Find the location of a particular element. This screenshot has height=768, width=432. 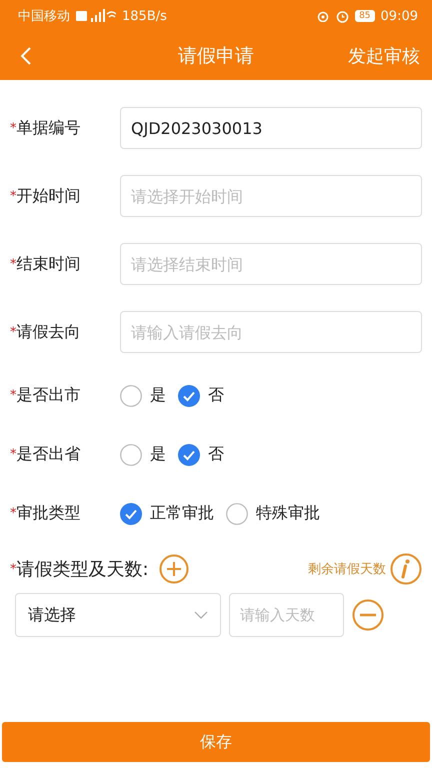

alarm-icon is located at coordinates (343, 16).